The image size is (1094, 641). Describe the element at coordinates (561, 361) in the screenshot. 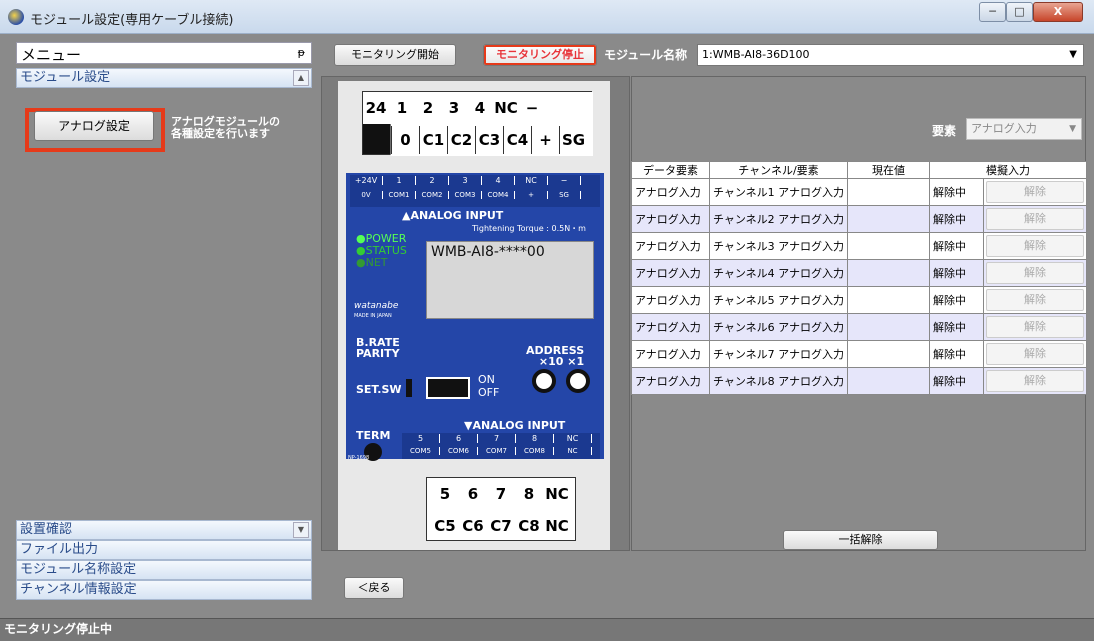

I see `address-mult-label: ×10 ×1` at that location.